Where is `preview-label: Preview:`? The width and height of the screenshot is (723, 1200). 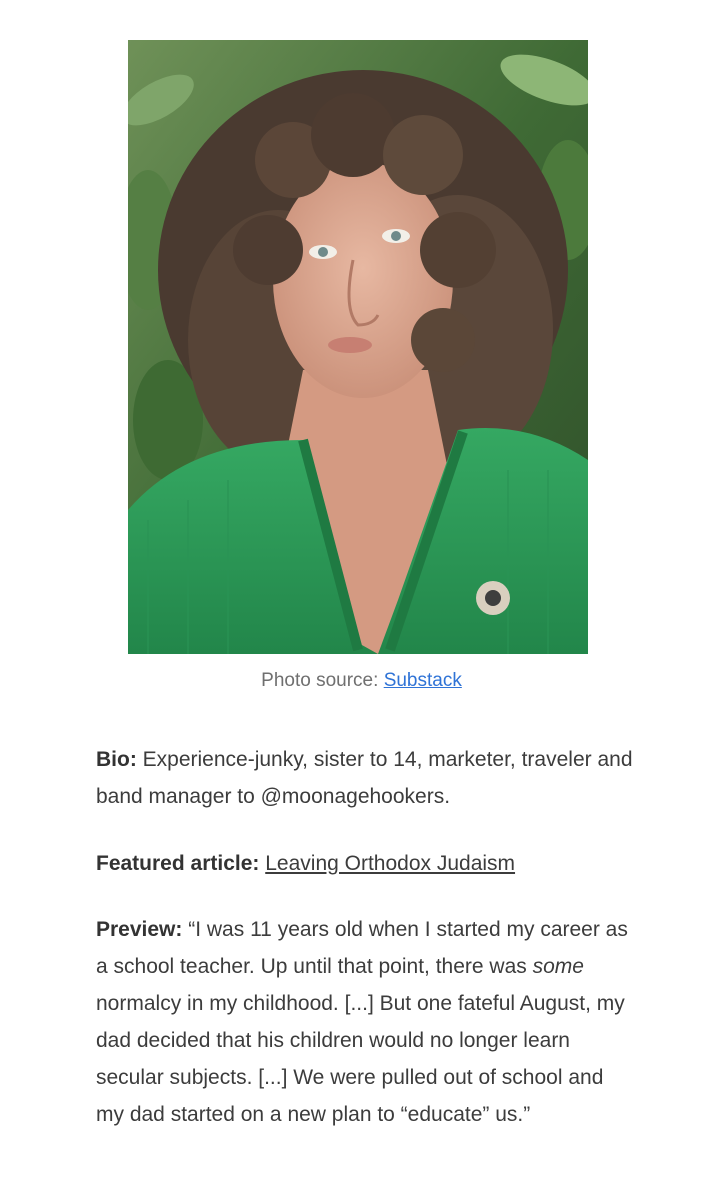
preview-label: Preview: is located at coordinates (139, 929).